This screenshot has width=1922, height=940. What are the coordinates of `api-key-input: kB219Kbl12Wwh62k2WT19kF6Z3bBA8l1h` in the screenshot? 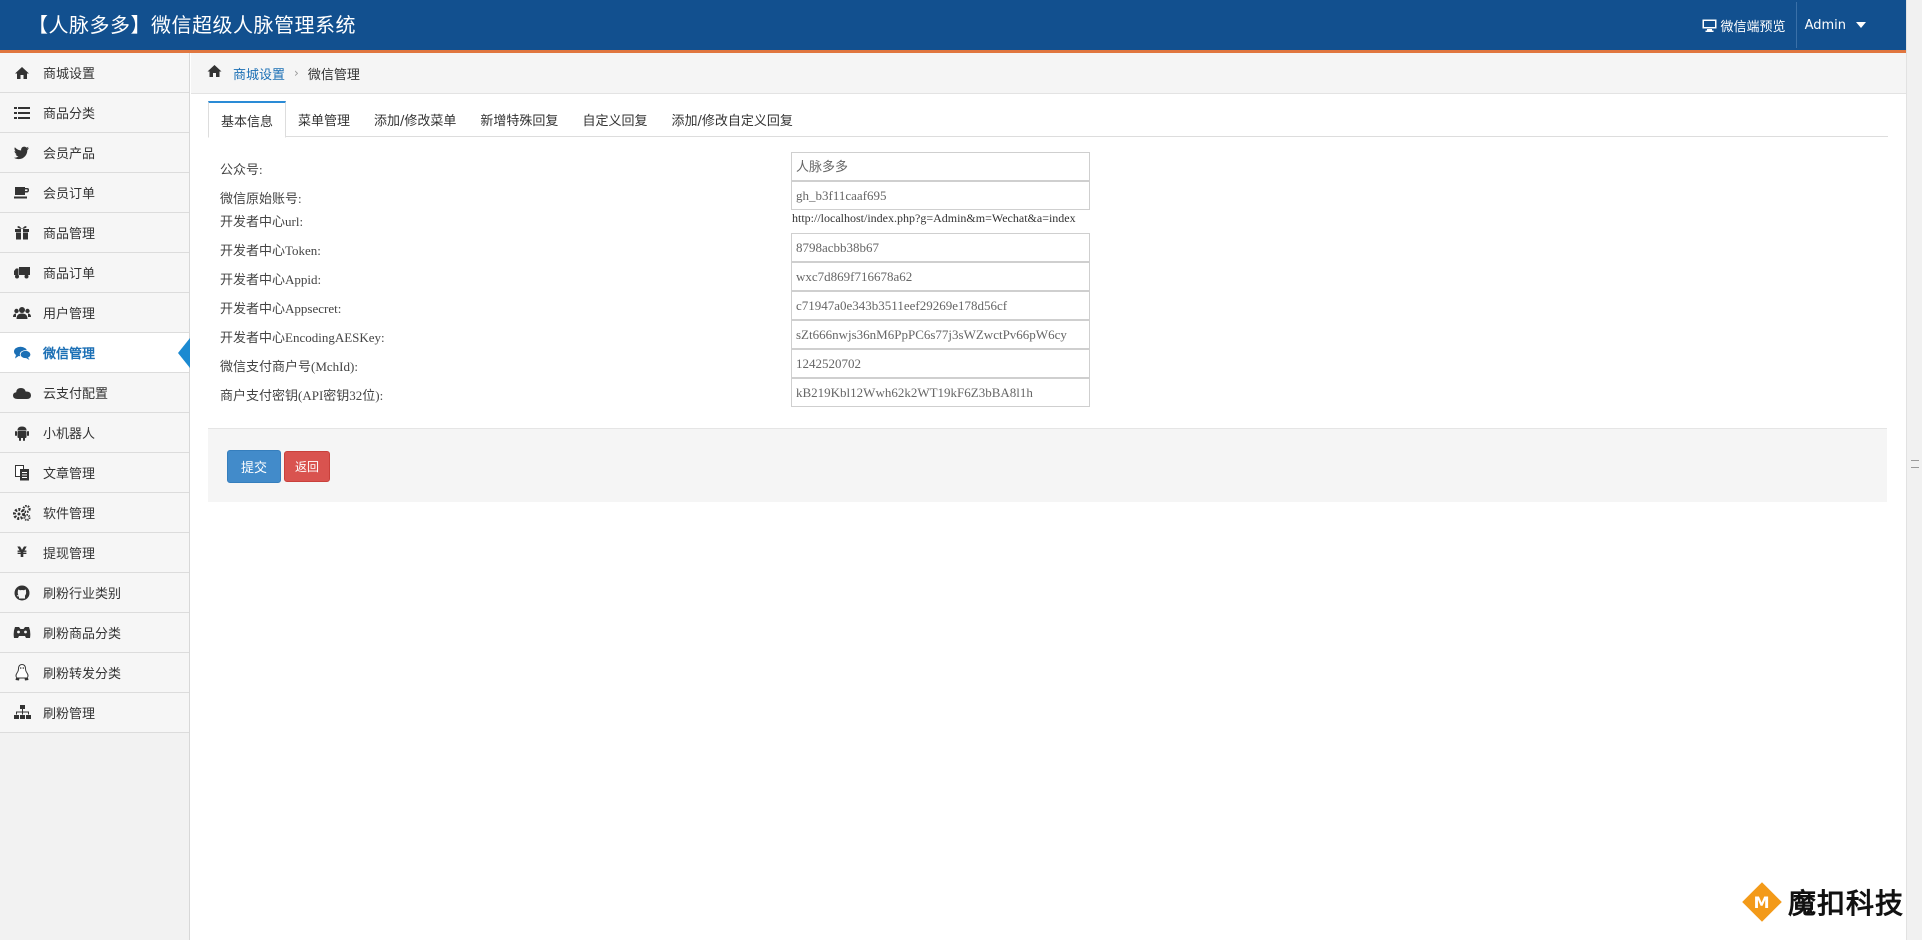 It's located at (940, 392).